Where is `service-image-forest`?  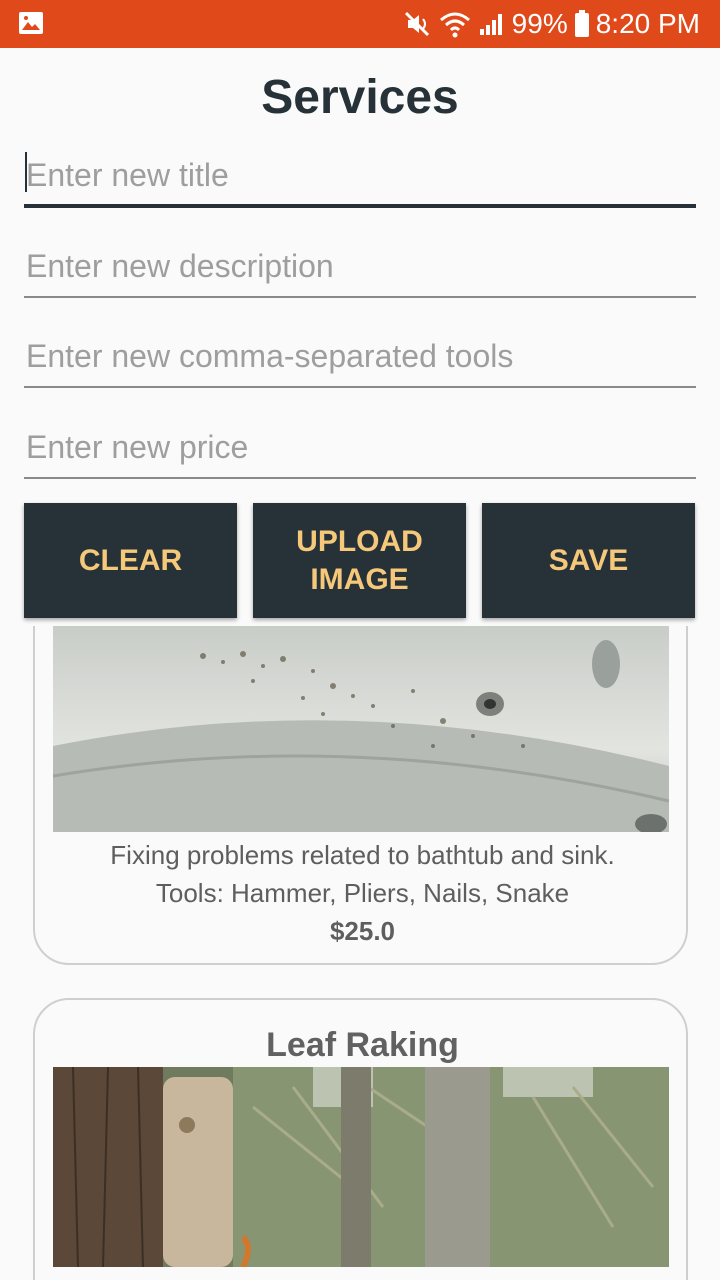
service-image-forest is located at coordinates (361, 1167).